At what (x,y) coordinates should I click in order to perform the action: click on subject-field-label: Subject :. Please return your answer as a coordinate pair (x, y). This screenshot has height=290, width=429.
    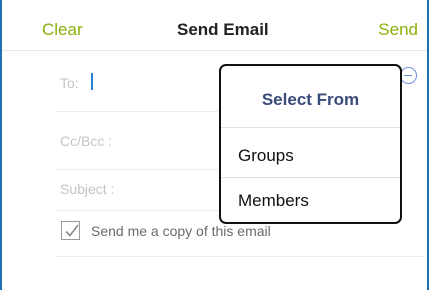
    Looking at the image, I should click on (87, 189).